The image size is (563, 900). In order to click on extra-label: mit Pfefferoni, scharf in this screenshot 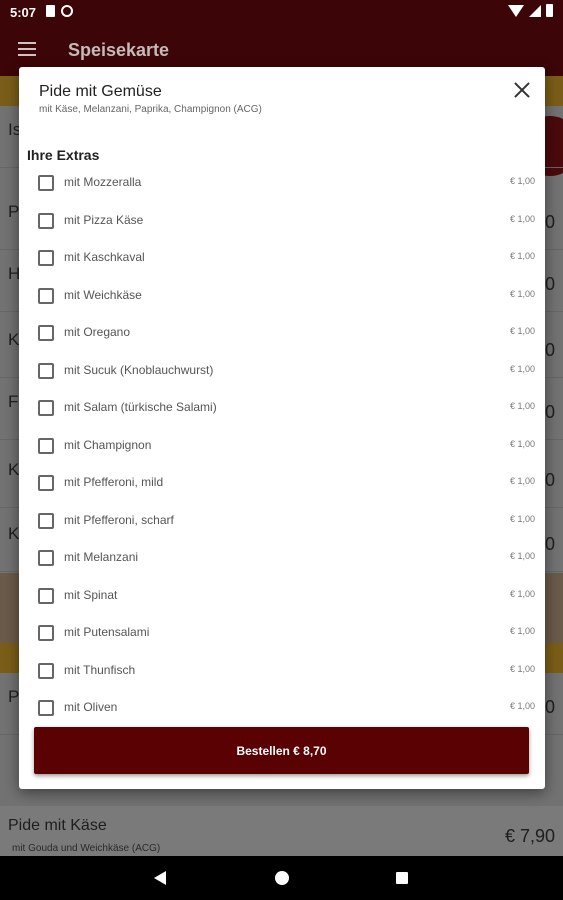, I will do `click(119, 519)`.